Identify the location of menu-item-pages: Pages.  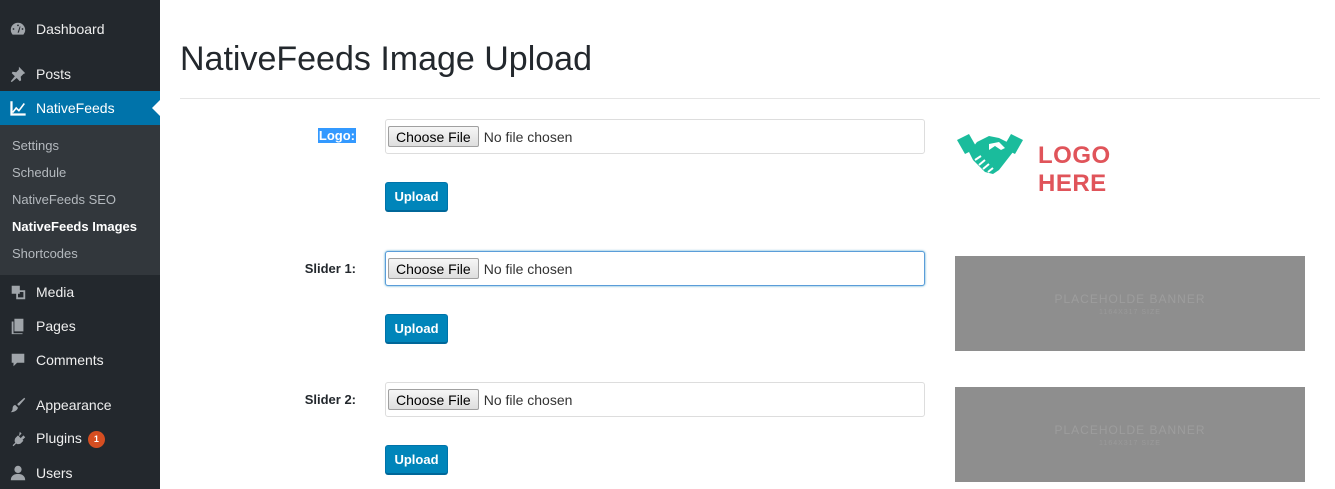
(80, 326).